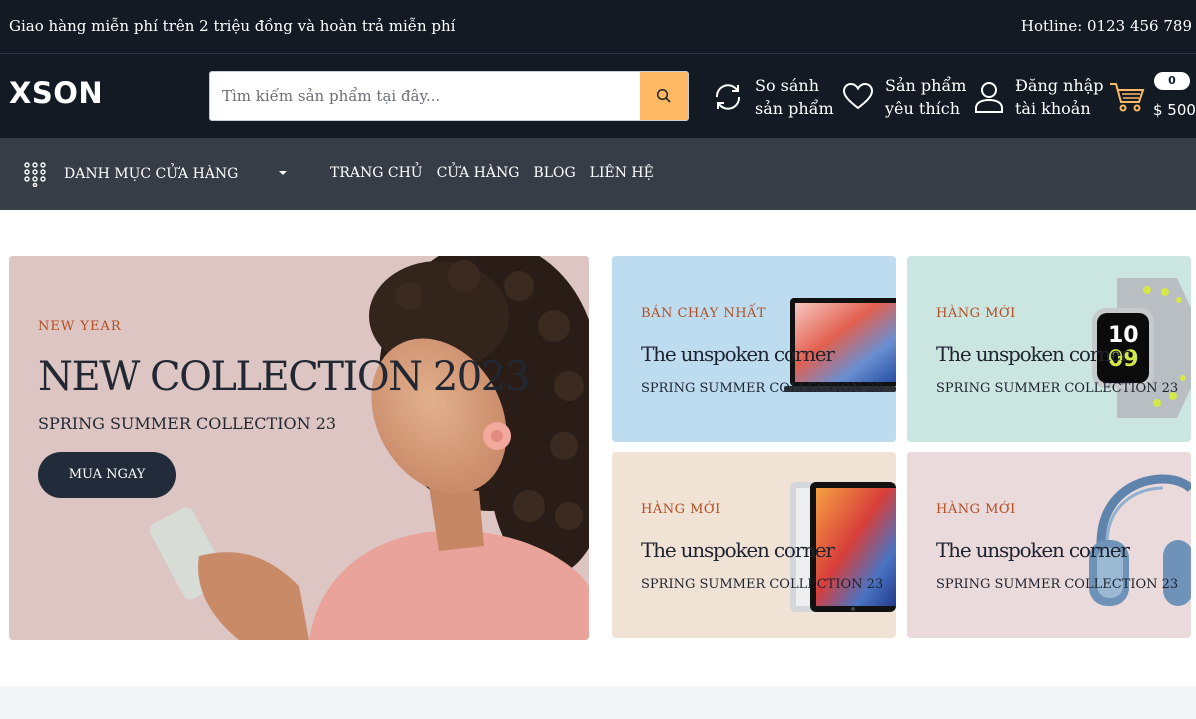 This screenshot has width=1196, height=719. I want to click on search-button, so click(664, 96).